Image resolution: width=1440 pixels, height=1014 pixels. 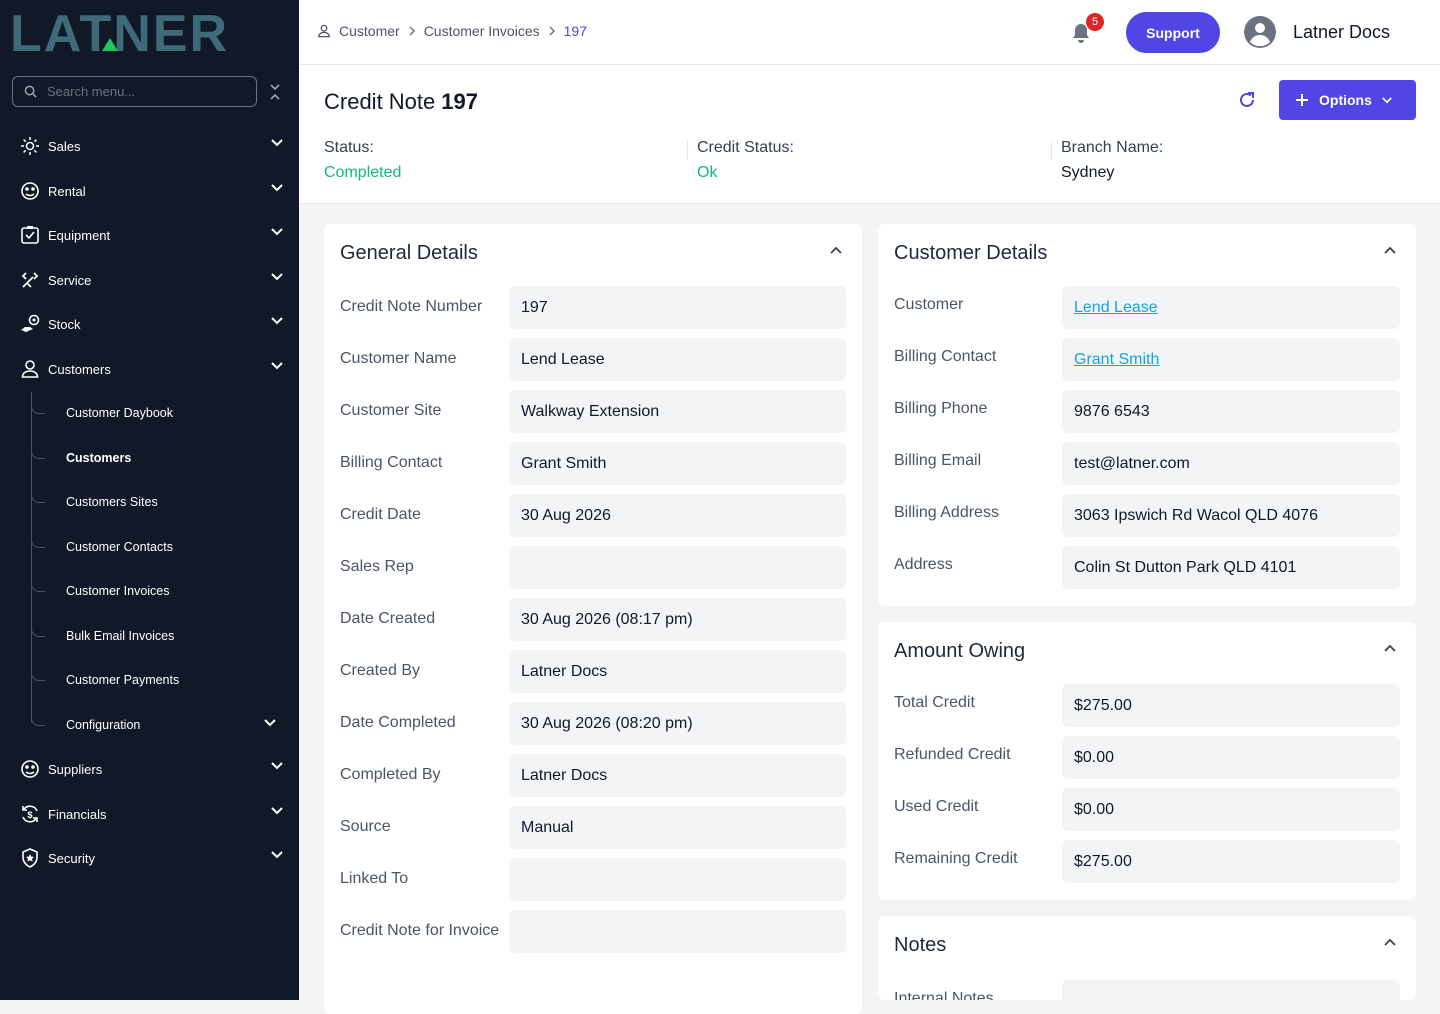 I want to click on refresh-icon, so click(x=1247, y=100).